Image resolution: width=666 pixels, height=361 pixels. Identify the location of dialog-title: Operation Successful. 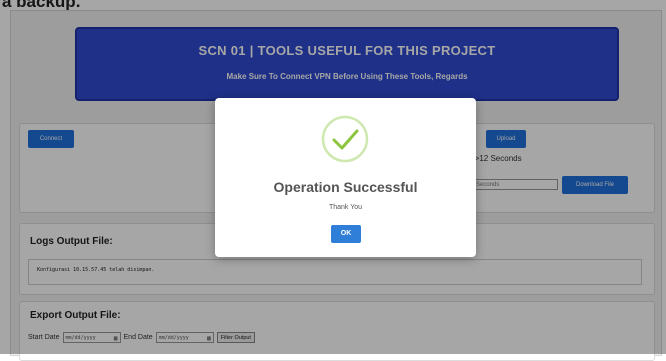
(345, 187).